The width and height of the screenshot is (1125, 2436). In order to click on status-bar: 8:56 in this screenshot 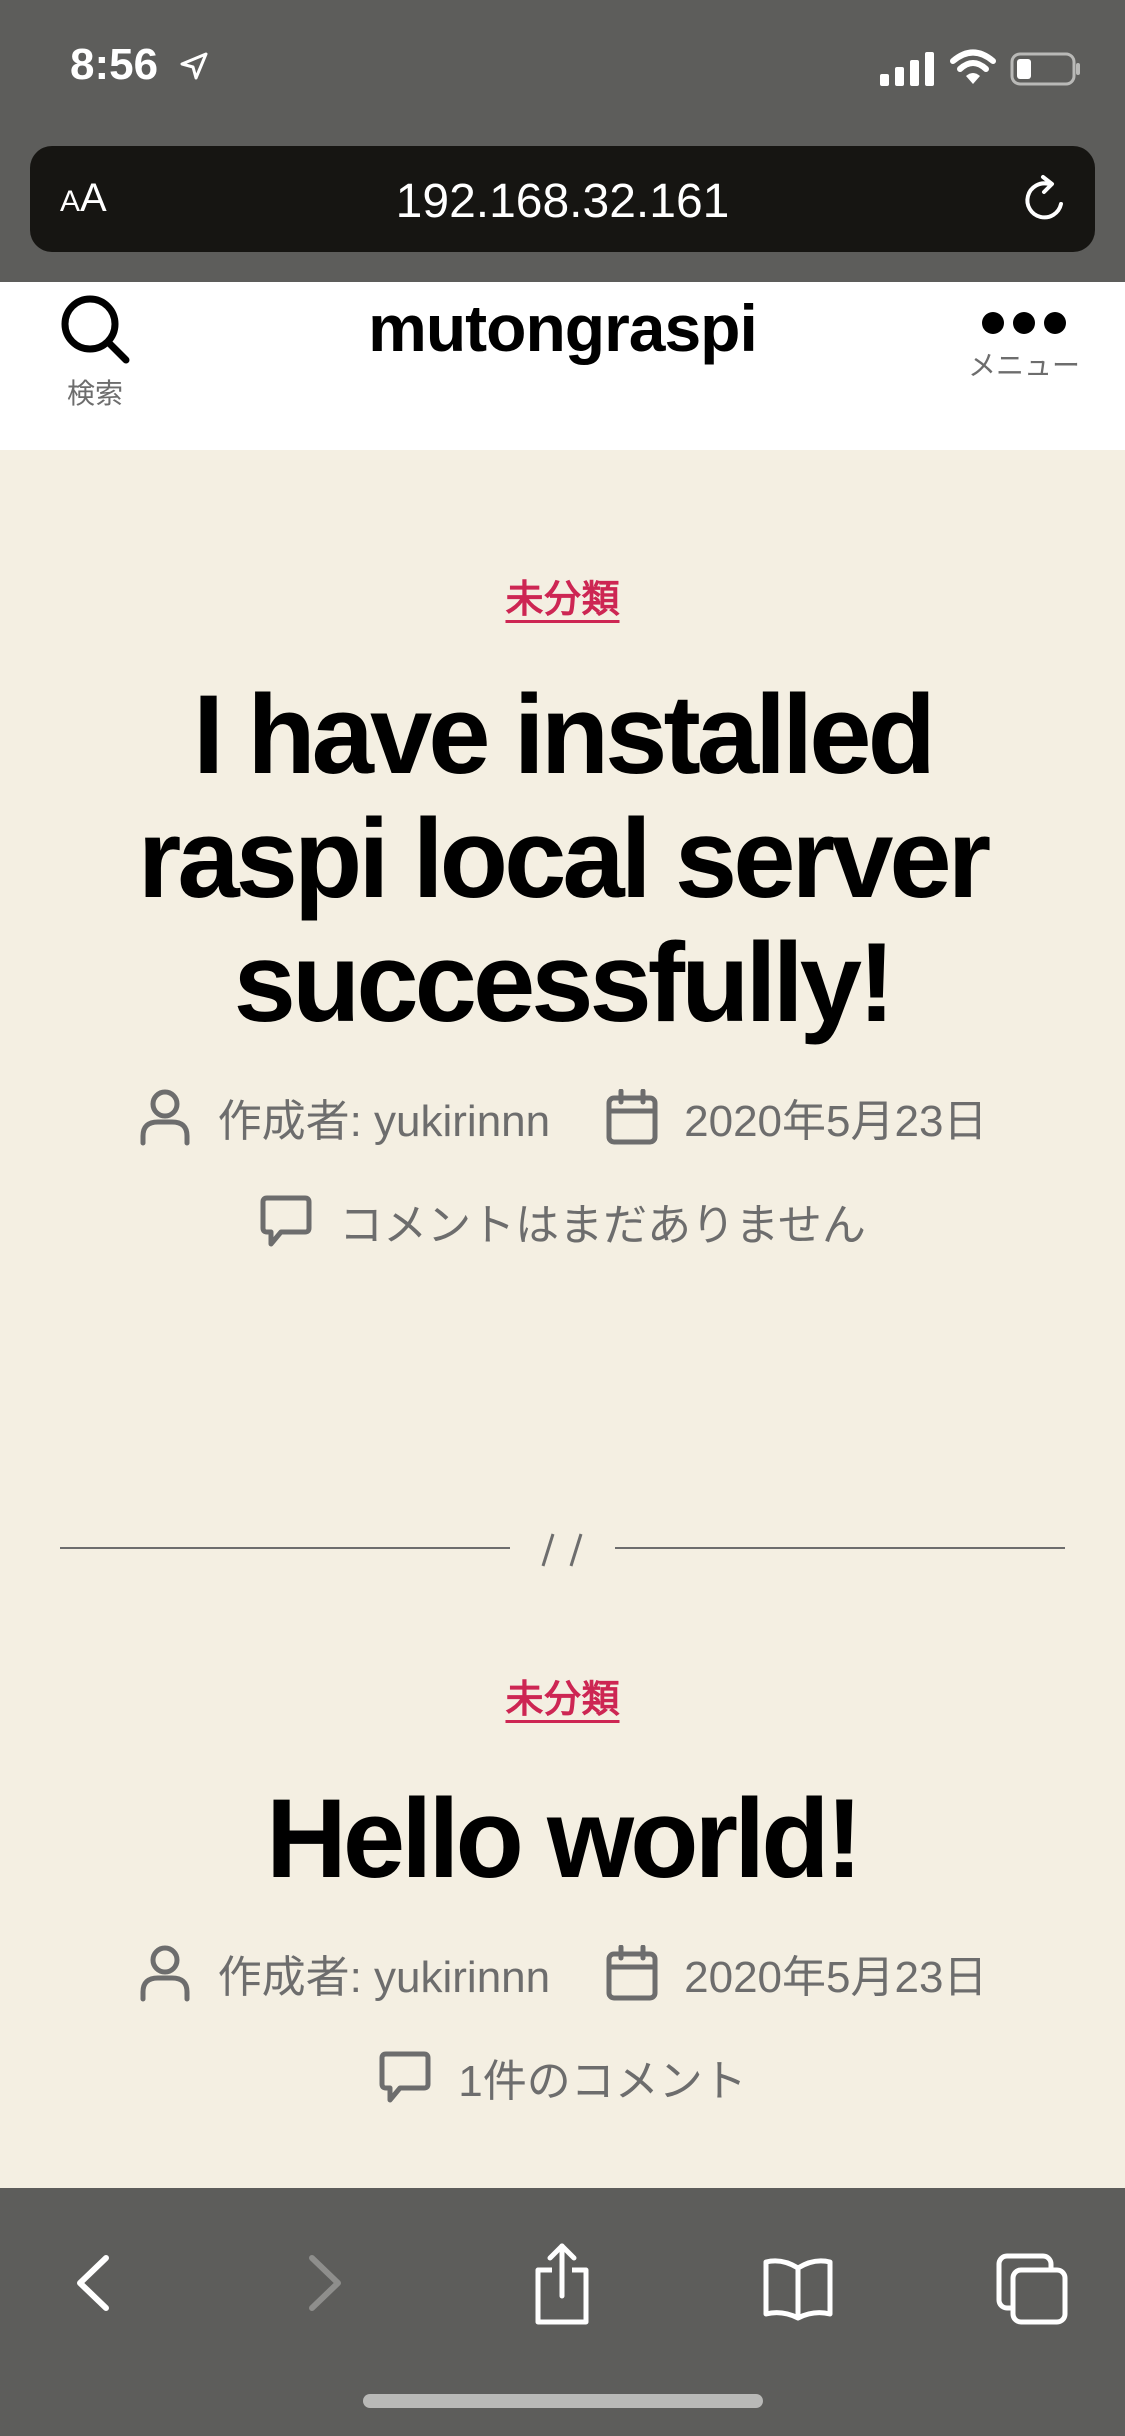, I will do `click(562, 70)`.